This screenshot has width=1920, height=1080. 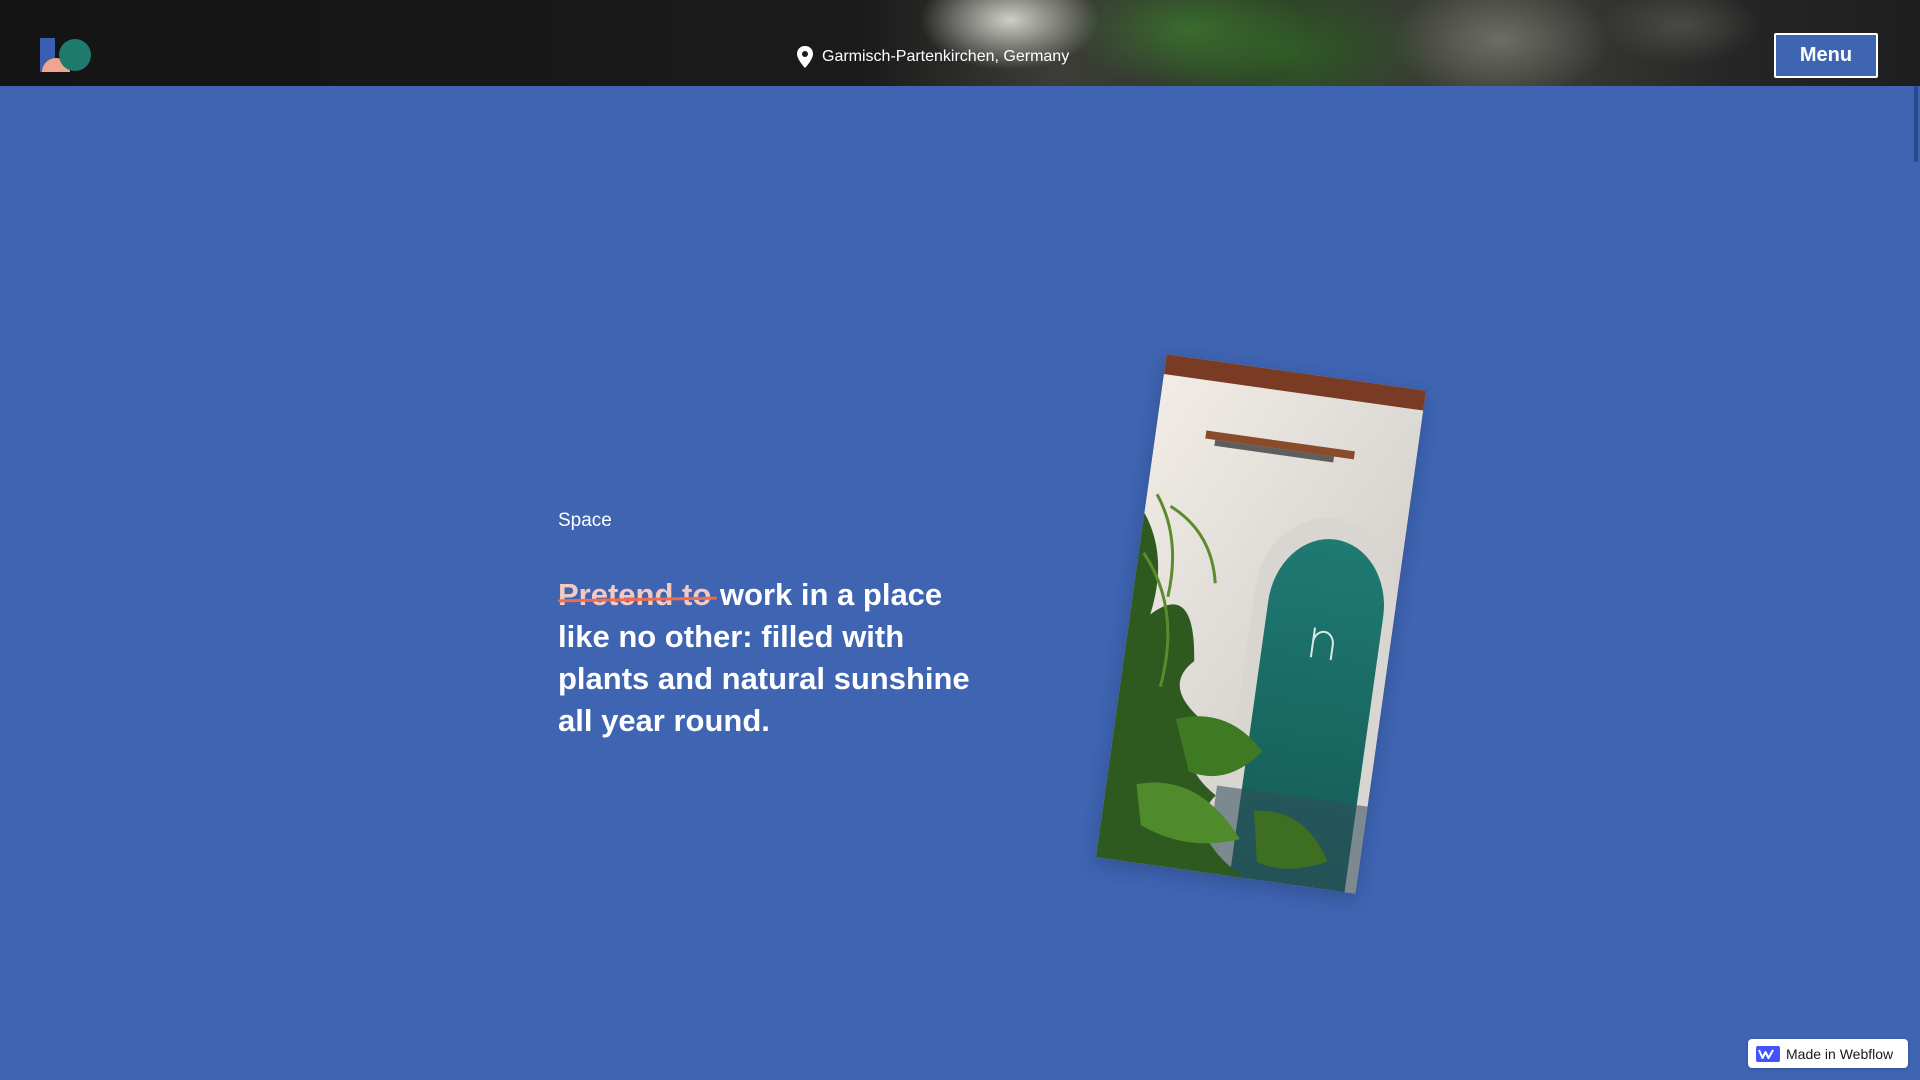 I want to click on kb-logo-icon, so click(x=66, y=55).